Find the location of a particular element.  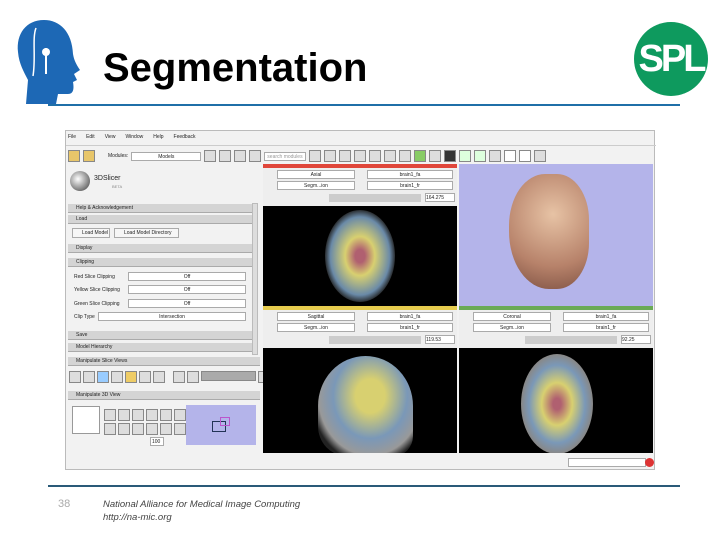

left-panel-scrollbar is located at coordinates (255, 279).